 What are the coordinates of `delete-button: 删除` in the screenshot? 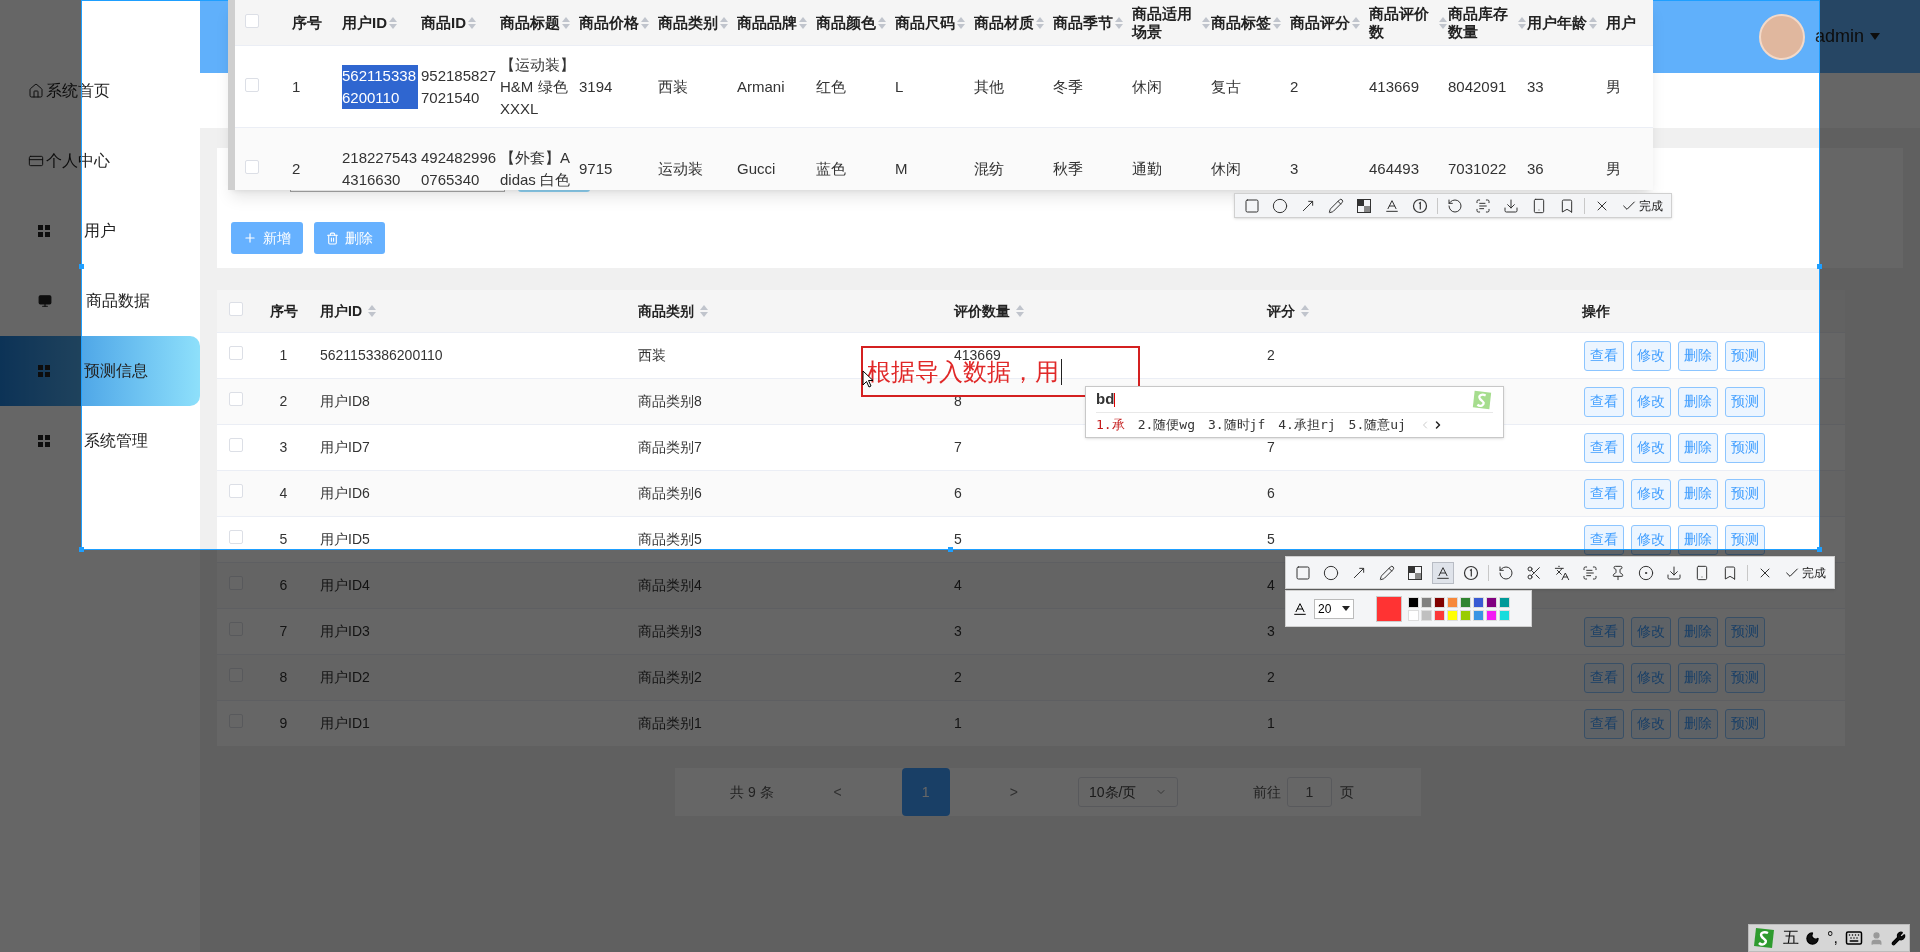 It's located at (349, 238).